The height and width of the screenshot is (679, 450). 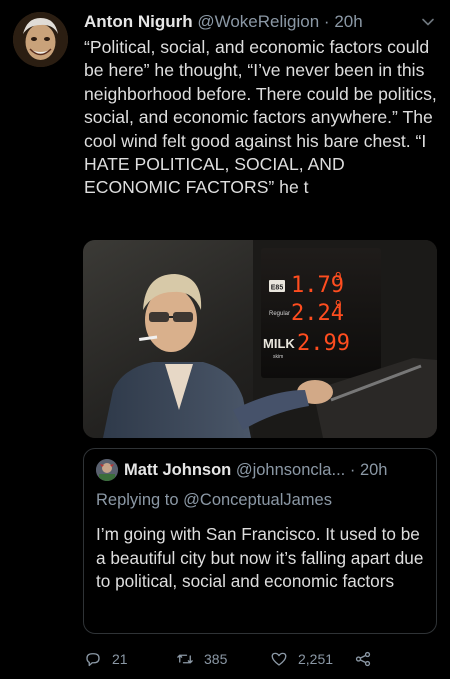 I want to click on reply-mention: @ConceptualJames, so click(x=257, y=500).